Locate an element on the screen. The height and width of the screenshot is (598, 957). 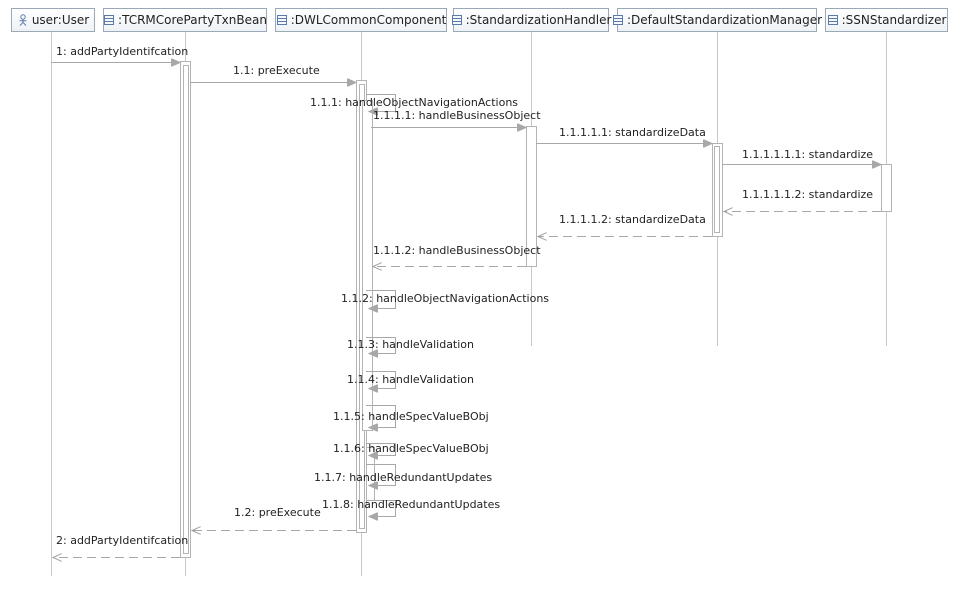
lifeline-header-dwl: :DWLCommonComponent is located at coordinates (361, 20).